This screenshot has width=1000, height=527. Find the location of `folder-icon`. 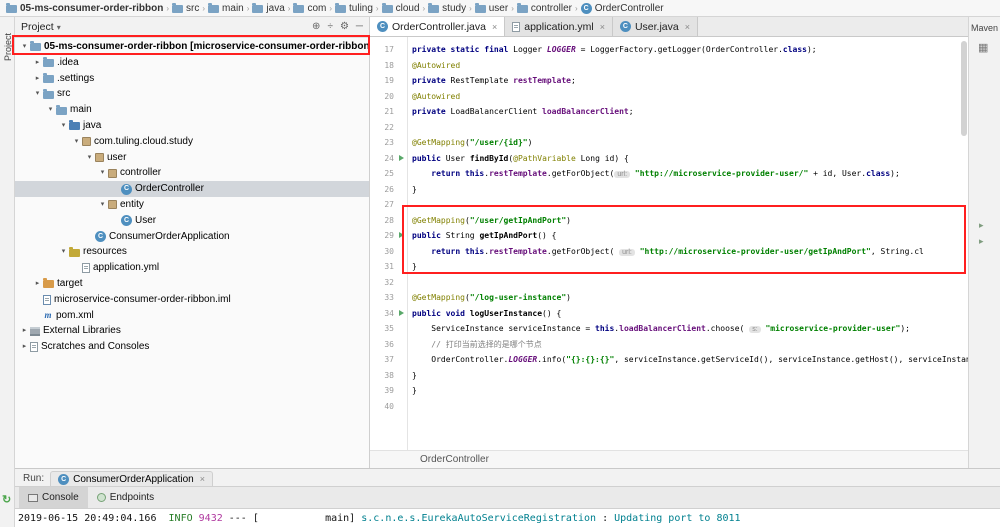

folder-icon is located at coordinates (341, 7).